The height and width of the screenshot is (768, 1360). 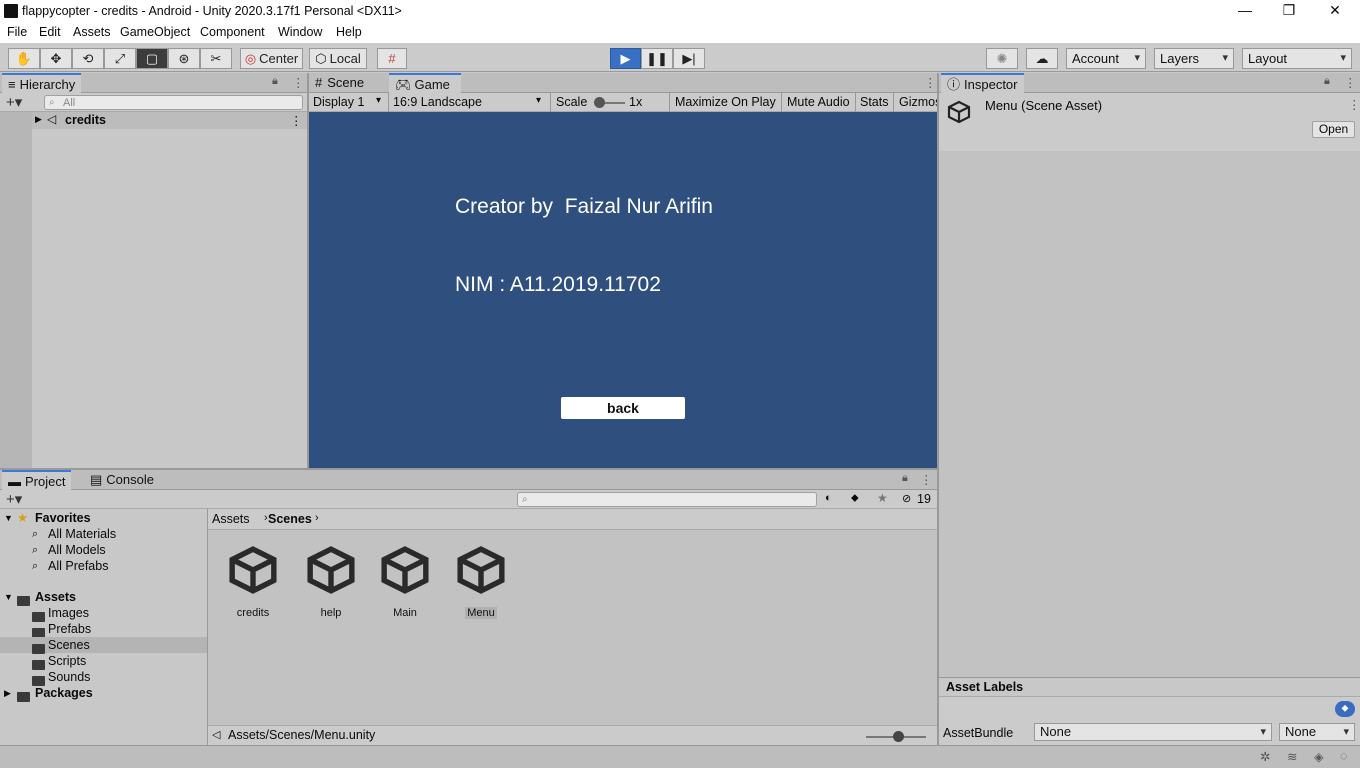 I want to click on account-dropdown: Account, so click(x=1106, y=58).